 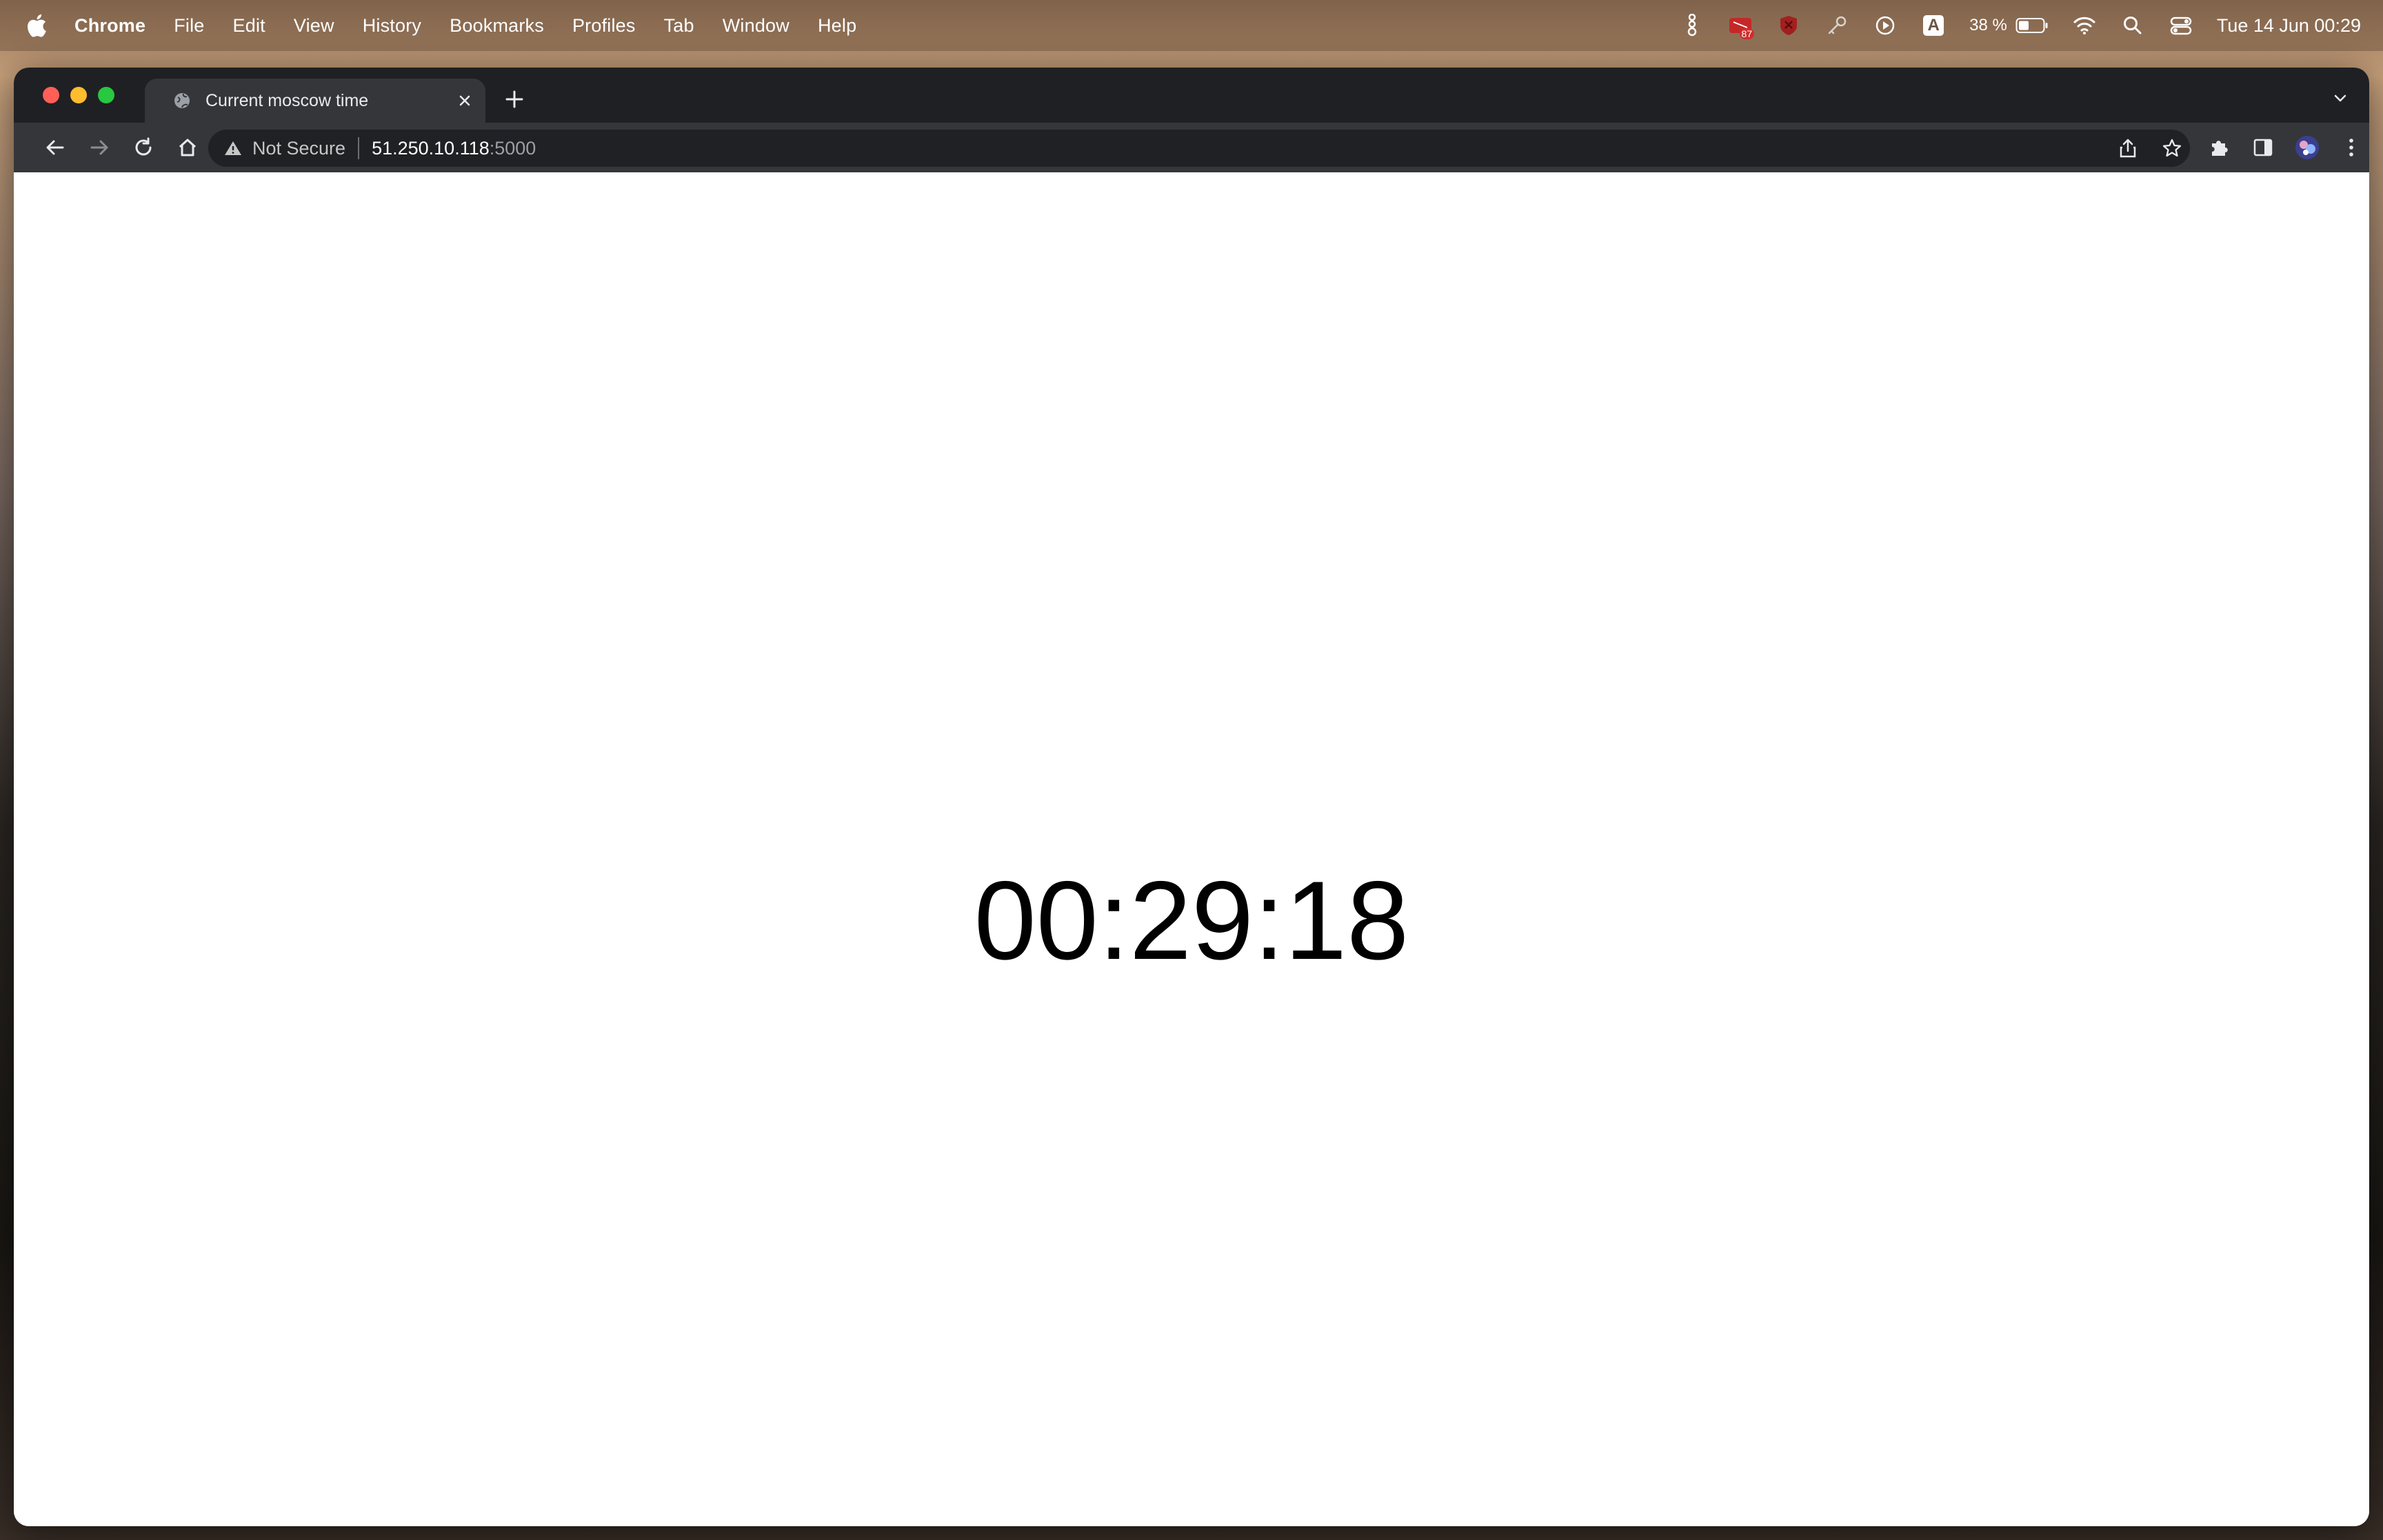 I want to click on window-close-button, so click(x=51, y=95).